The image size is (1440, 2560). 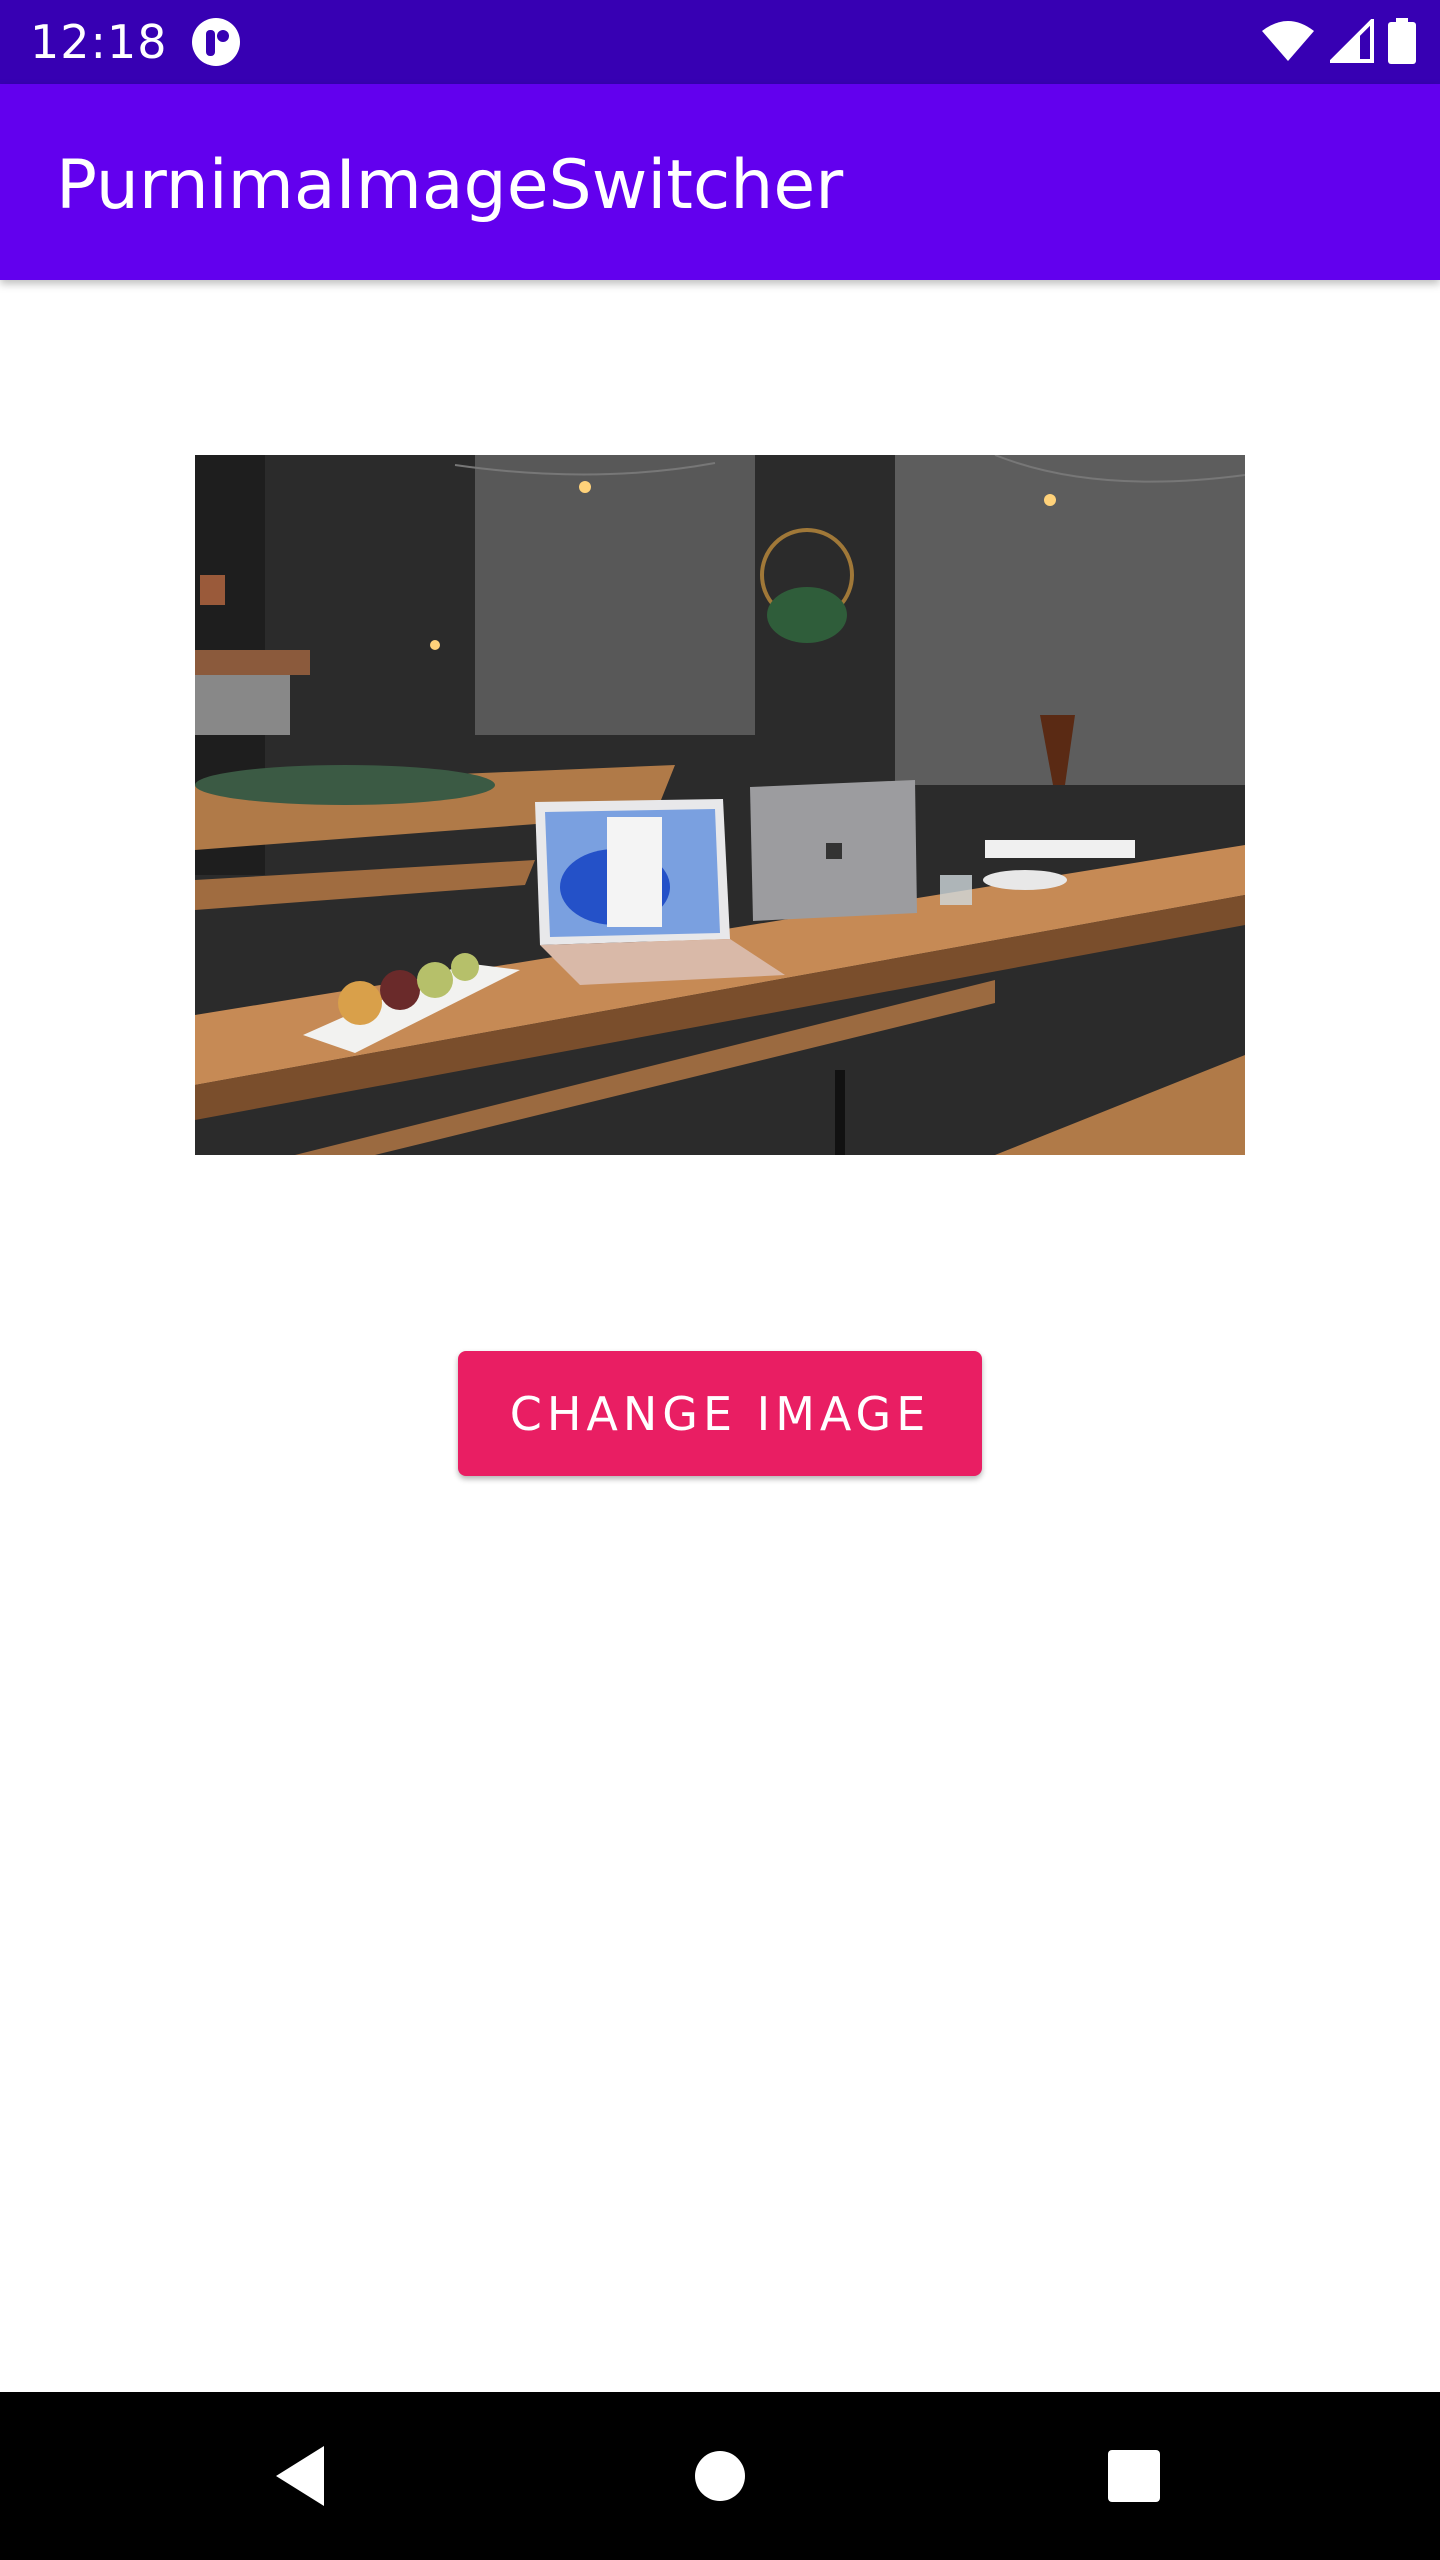 I want to click on app-bar: PurnimaImageSwitcher, so click(x=720, y=182).